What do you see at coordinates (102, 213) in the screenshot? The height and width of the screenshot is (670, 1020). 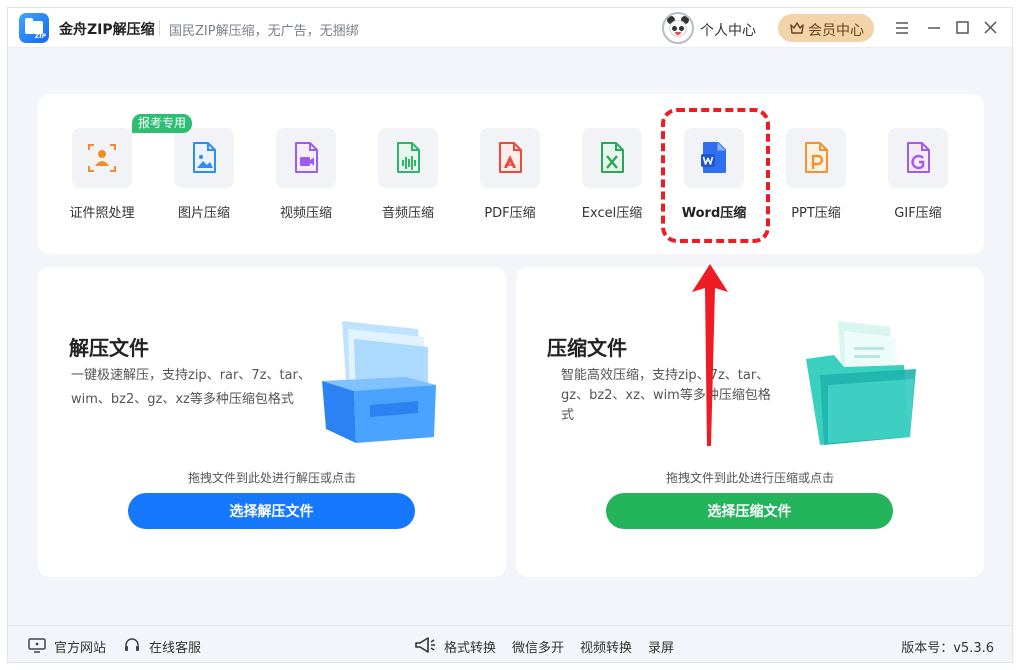 I see `tool-label: 证件照处理` at bounding box center [102, 213].